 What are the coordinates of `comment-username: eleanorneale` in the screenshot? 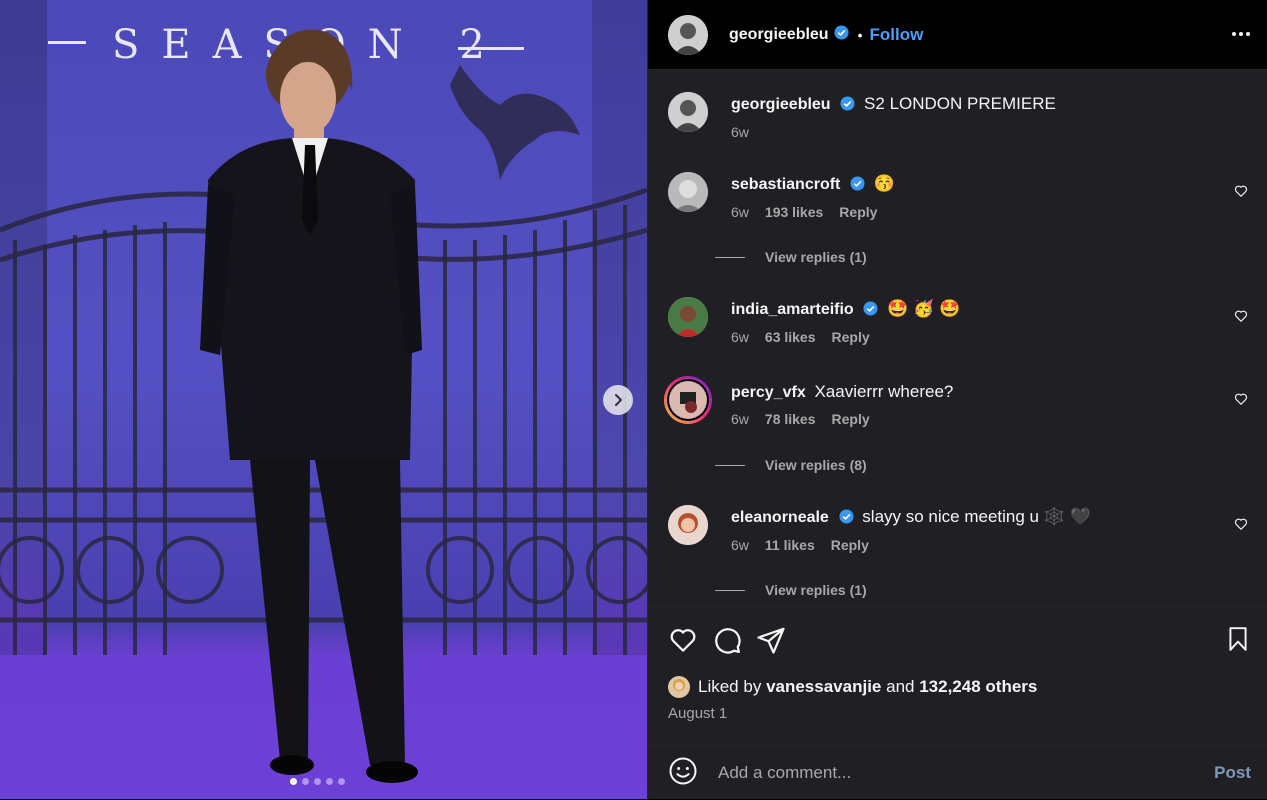 It's located at (780, 517).